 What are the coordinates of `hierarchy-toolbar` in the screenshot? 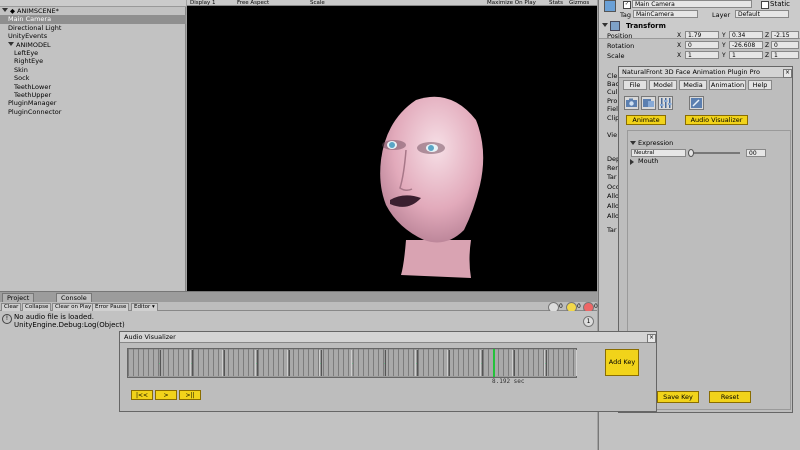 It's located at (93, 3).